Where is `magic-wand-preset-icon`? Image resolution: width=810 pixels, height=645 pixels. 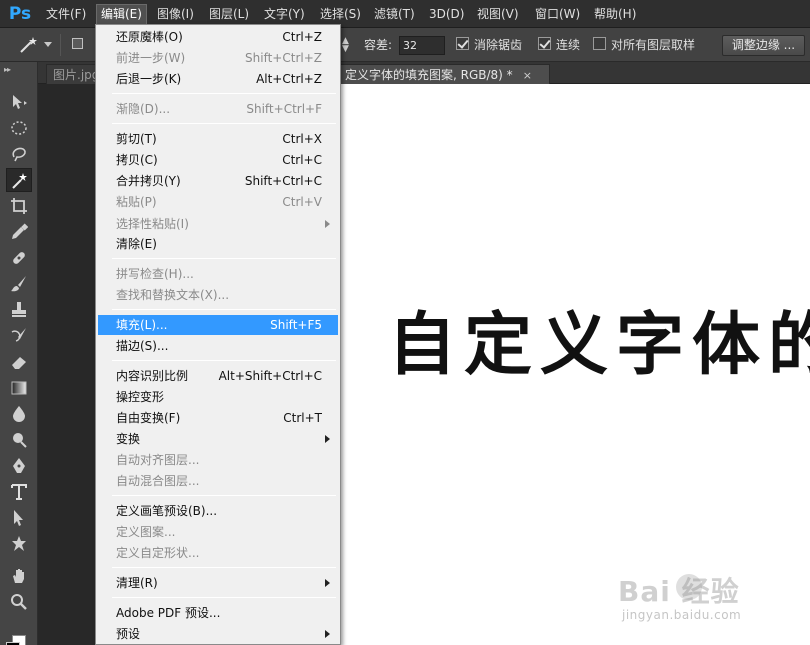
magic-wand-preset-icon is located at coordinates (29, 45).